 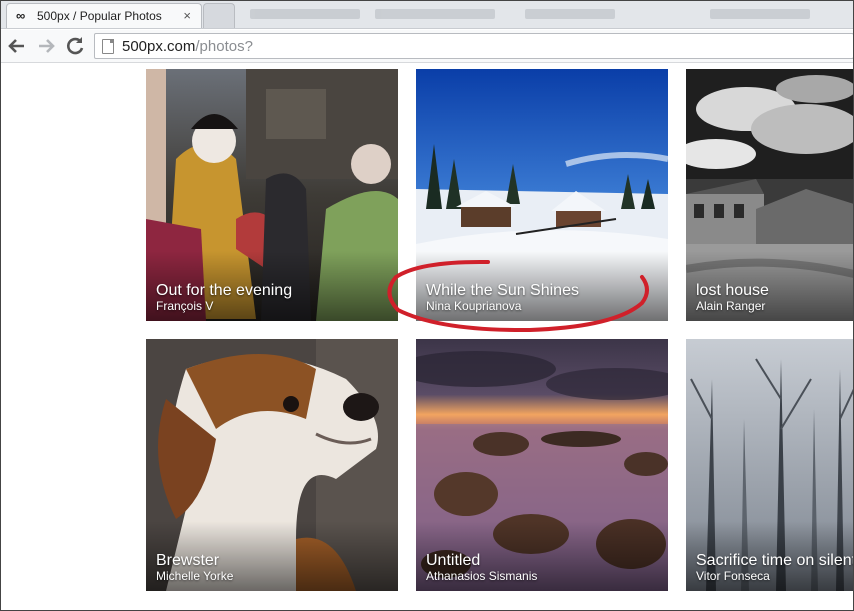 What do you see at coordinates (770, 465) in the screenshot?
I see `photo-card: Sacrifice time on silent Vitor Fonseca` at bounding box center [770, 465].